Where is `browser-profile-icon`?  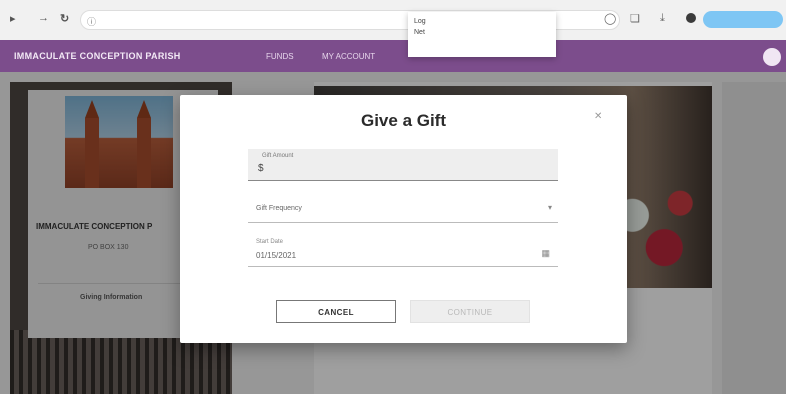
browser-profile-icon is located at coordinates (691, 18).